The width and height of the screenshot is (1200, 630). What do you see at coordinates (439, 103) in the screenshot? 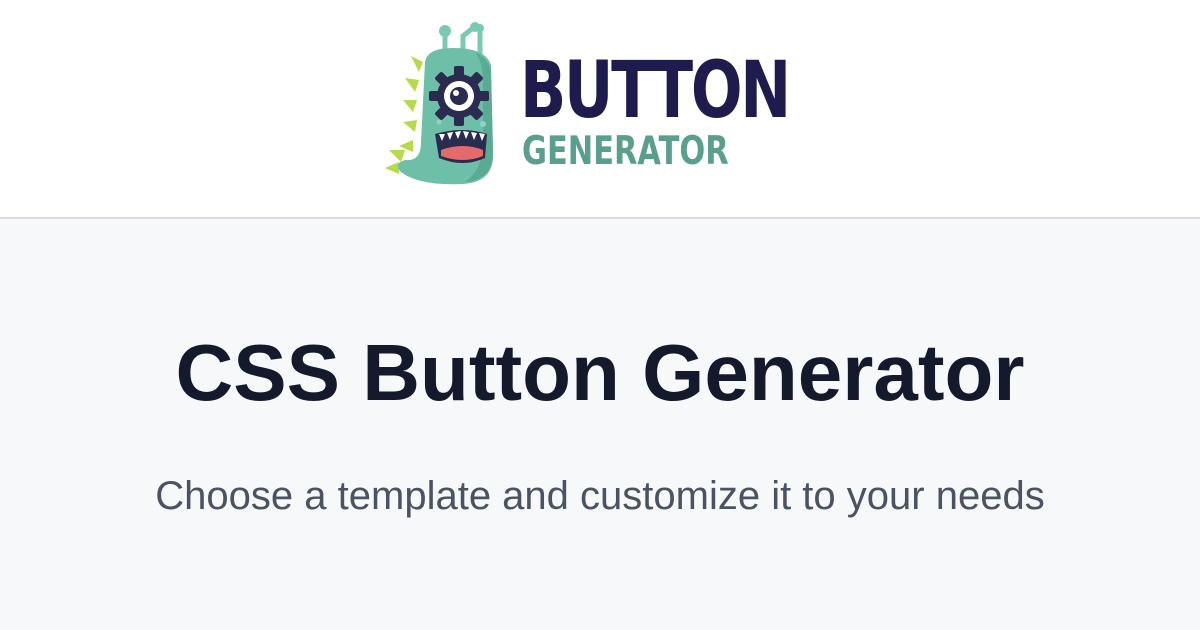
I see `monster-gear-eye-mascot-icon` at bounding box center [439, 103].